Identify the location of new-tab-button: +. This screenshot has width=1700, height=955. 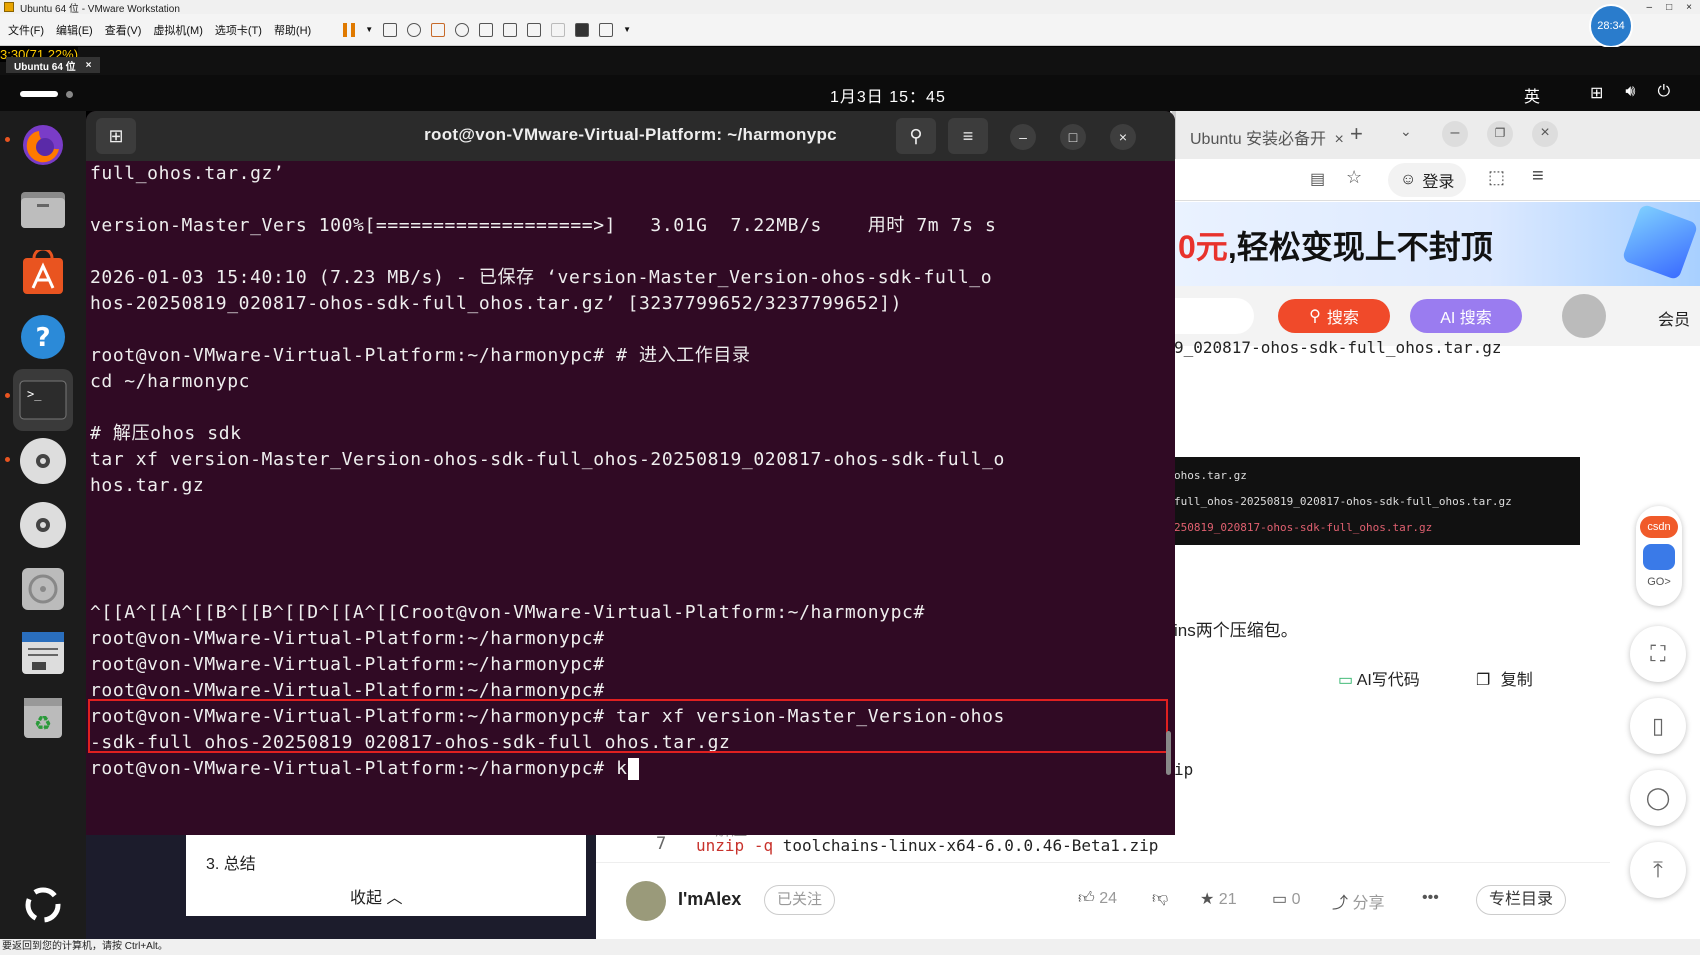
(1356, 134).